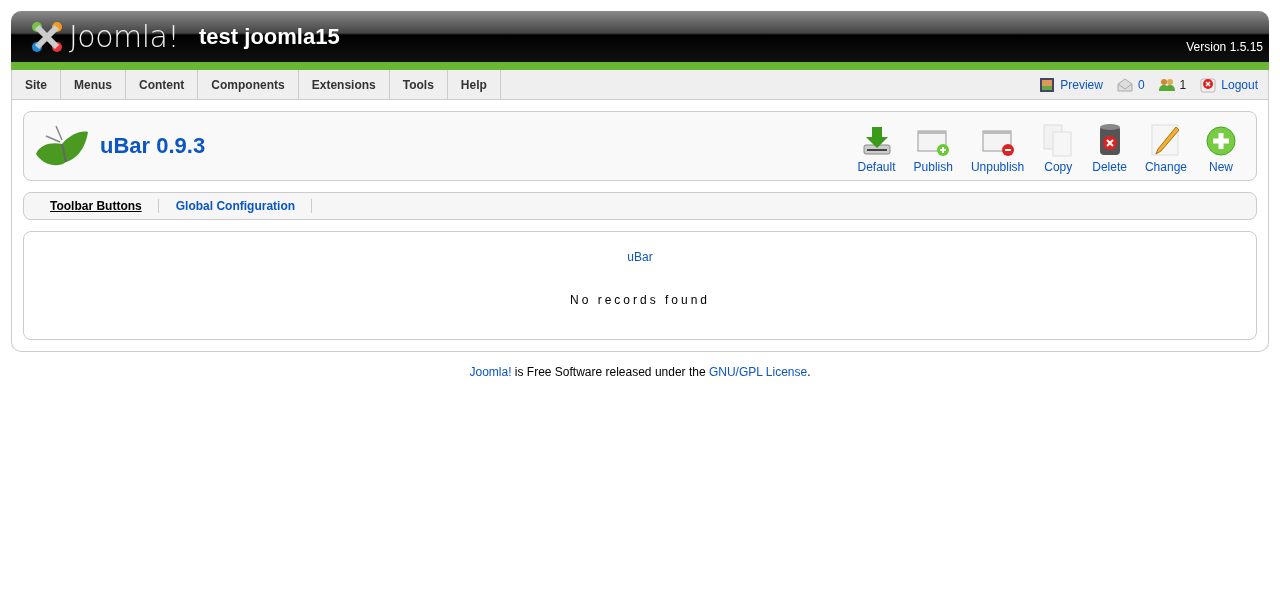 This screenshot has height=615, width=1280. Describe the element at coordinates (1124, 84) in the screenshot. I see `envelope-icon` at that location.